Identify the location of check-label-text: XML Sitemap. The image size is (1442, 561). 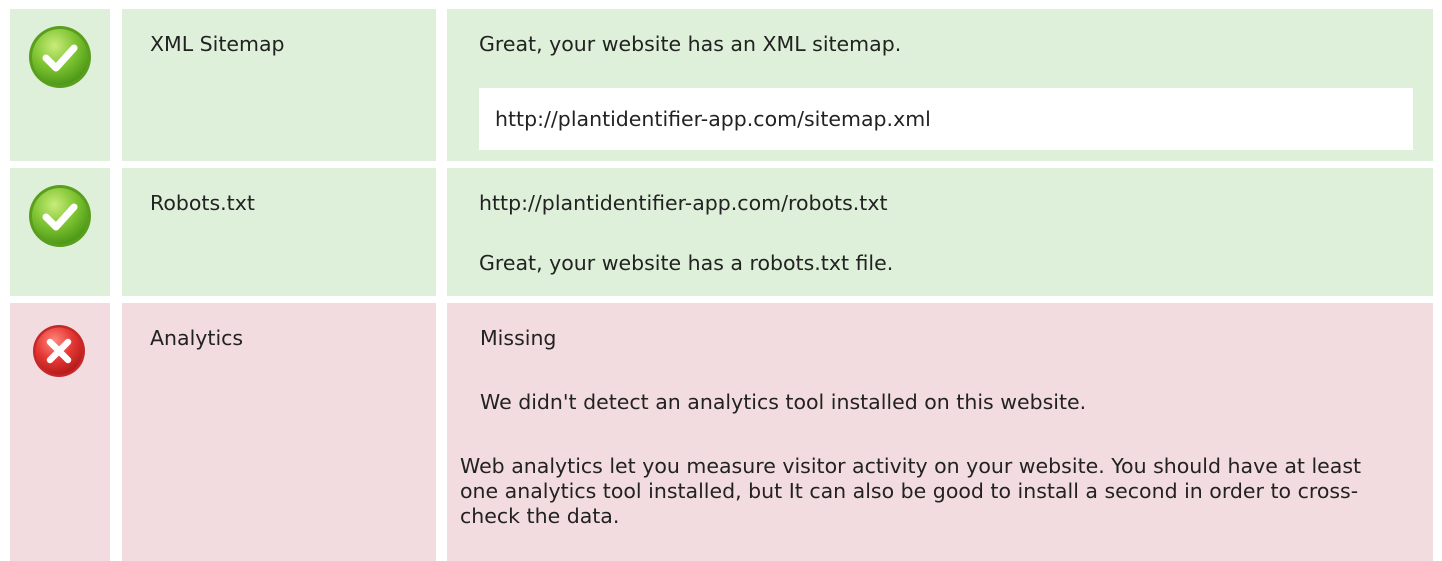
(217, 44).